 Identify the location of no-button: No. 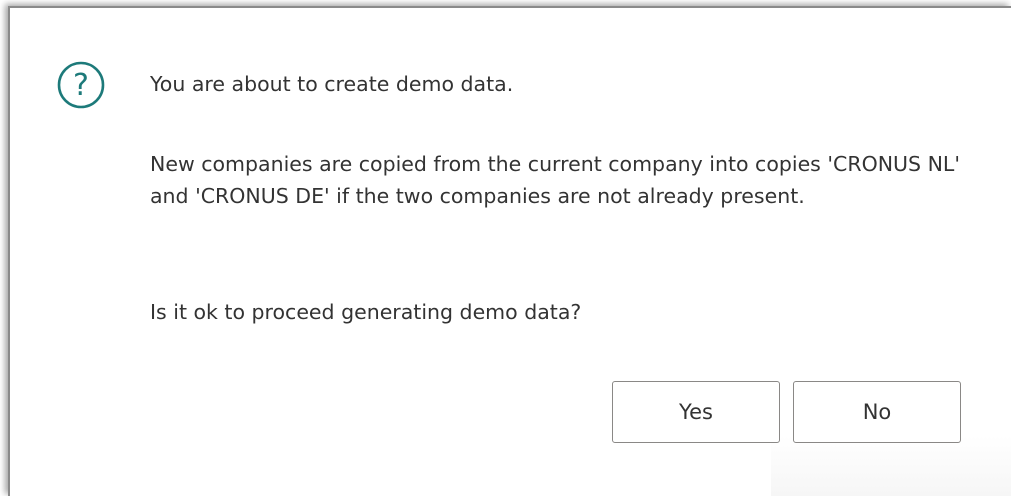
(877, 412).